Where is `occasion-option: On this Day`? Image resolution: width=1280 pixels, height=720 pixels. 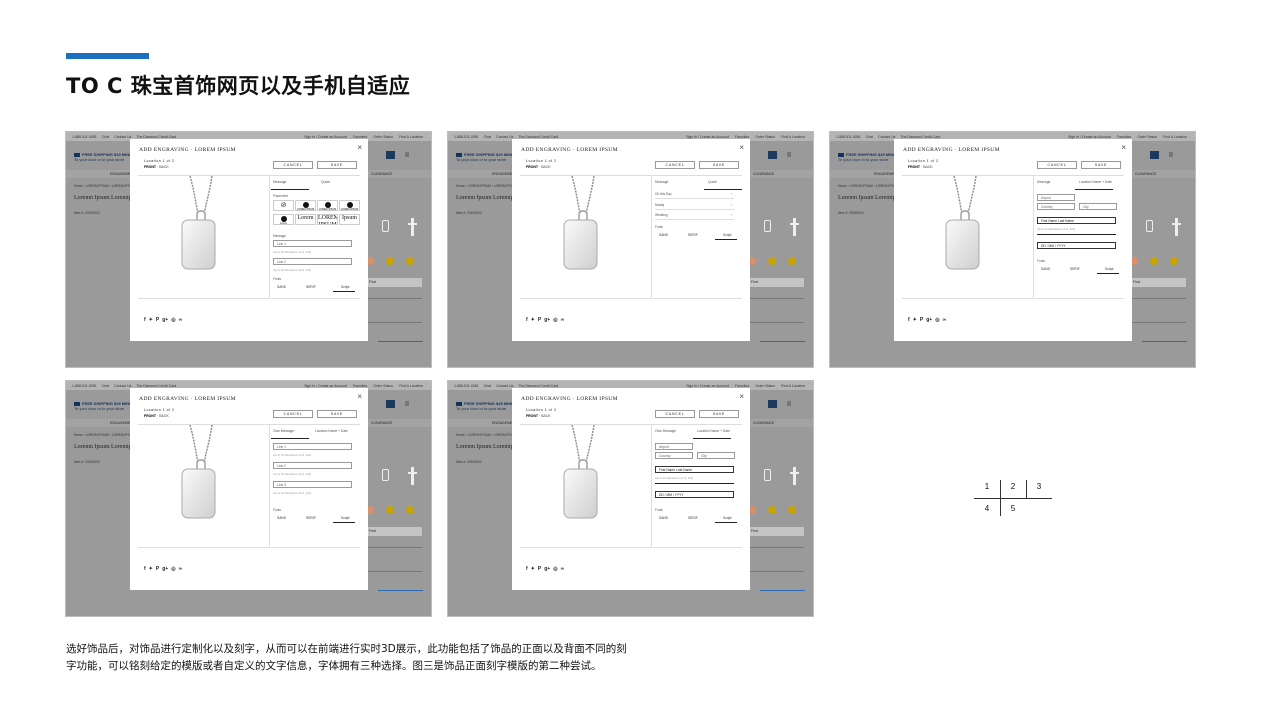
occasion-option: On this Day is located at coordinates (694, 195).